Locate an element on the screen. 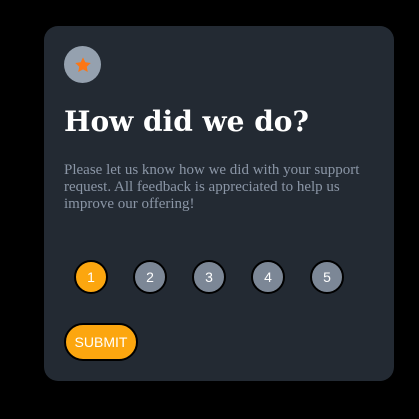  star-icon is located at coordinates (82, 64).